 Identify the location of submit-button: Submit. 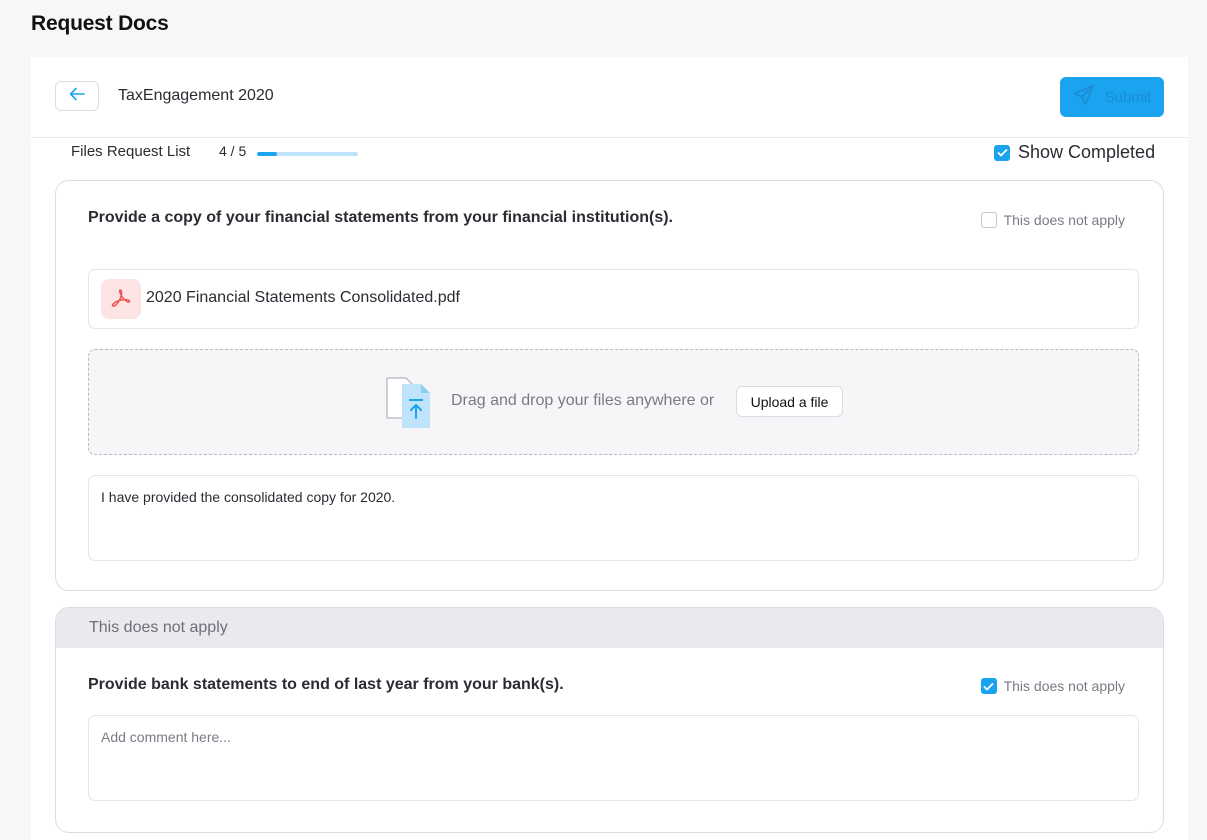
(1112, 97).